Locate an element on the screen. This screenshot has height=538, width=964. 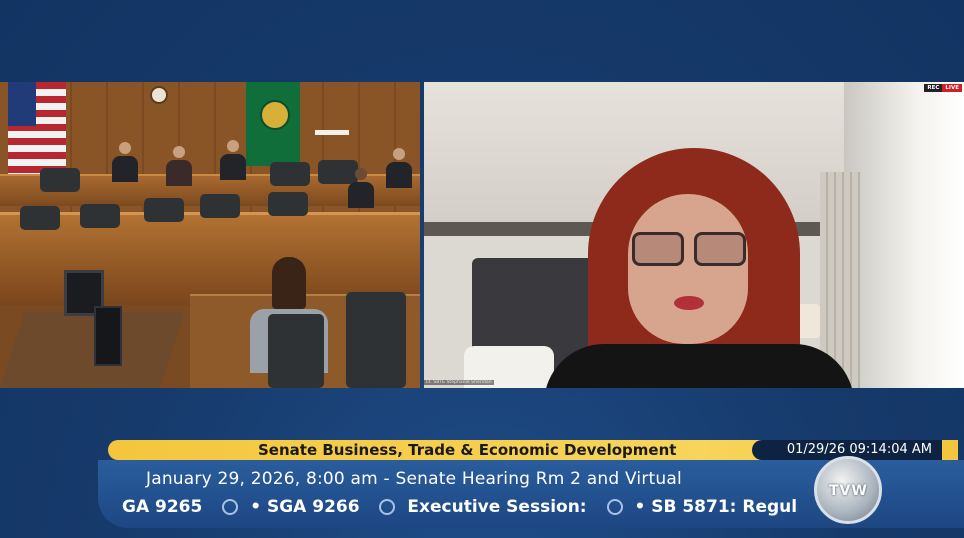
us-flag is located at coordinates (37, 128).